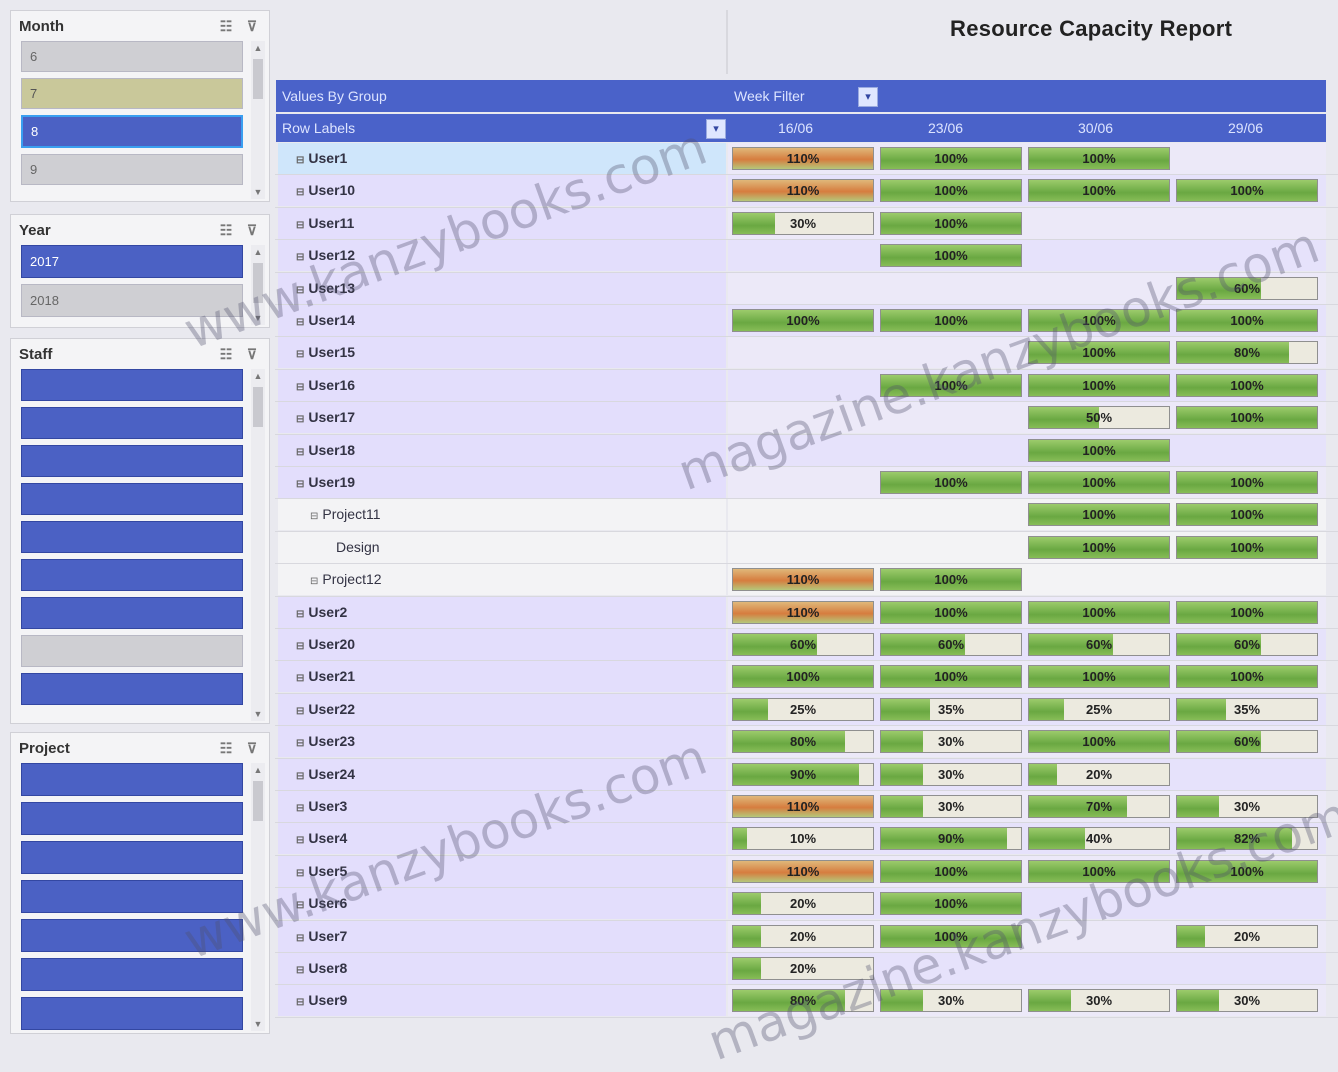 The image size is (1338, 1072). Describe the element at coordinates (716, 129) in the screenshot. I see `row-labels-filter-icon: ▾` at that location.